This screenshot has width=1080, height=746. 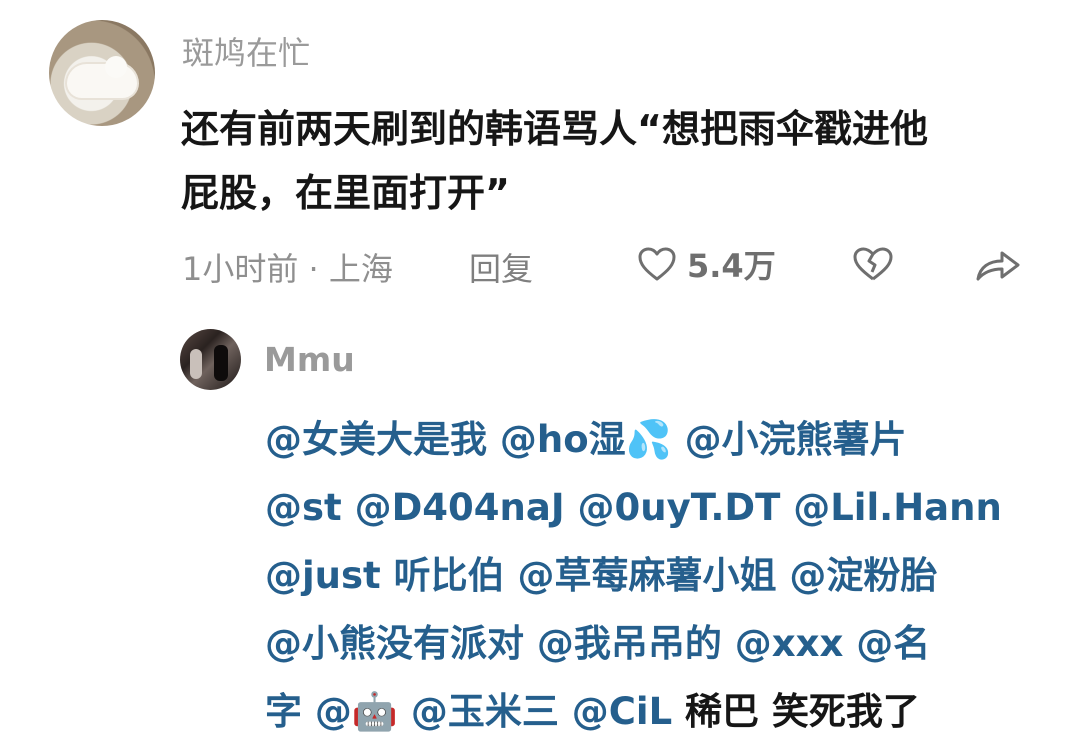 I want to click on comment-text-line: 还有前两天刷到的韩语骂人“想把雨伞戳进他, so click(x=554, y=129).